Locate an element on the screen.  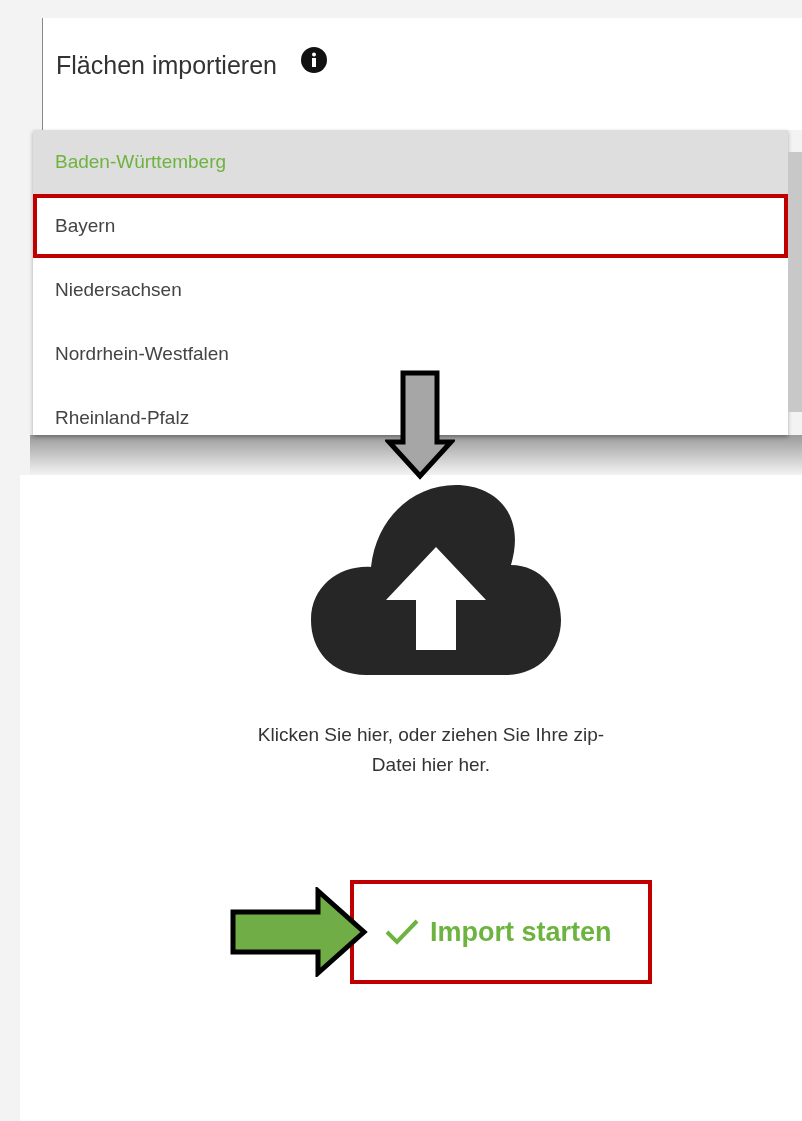
scrollbar is located at coordinates (795, 282).